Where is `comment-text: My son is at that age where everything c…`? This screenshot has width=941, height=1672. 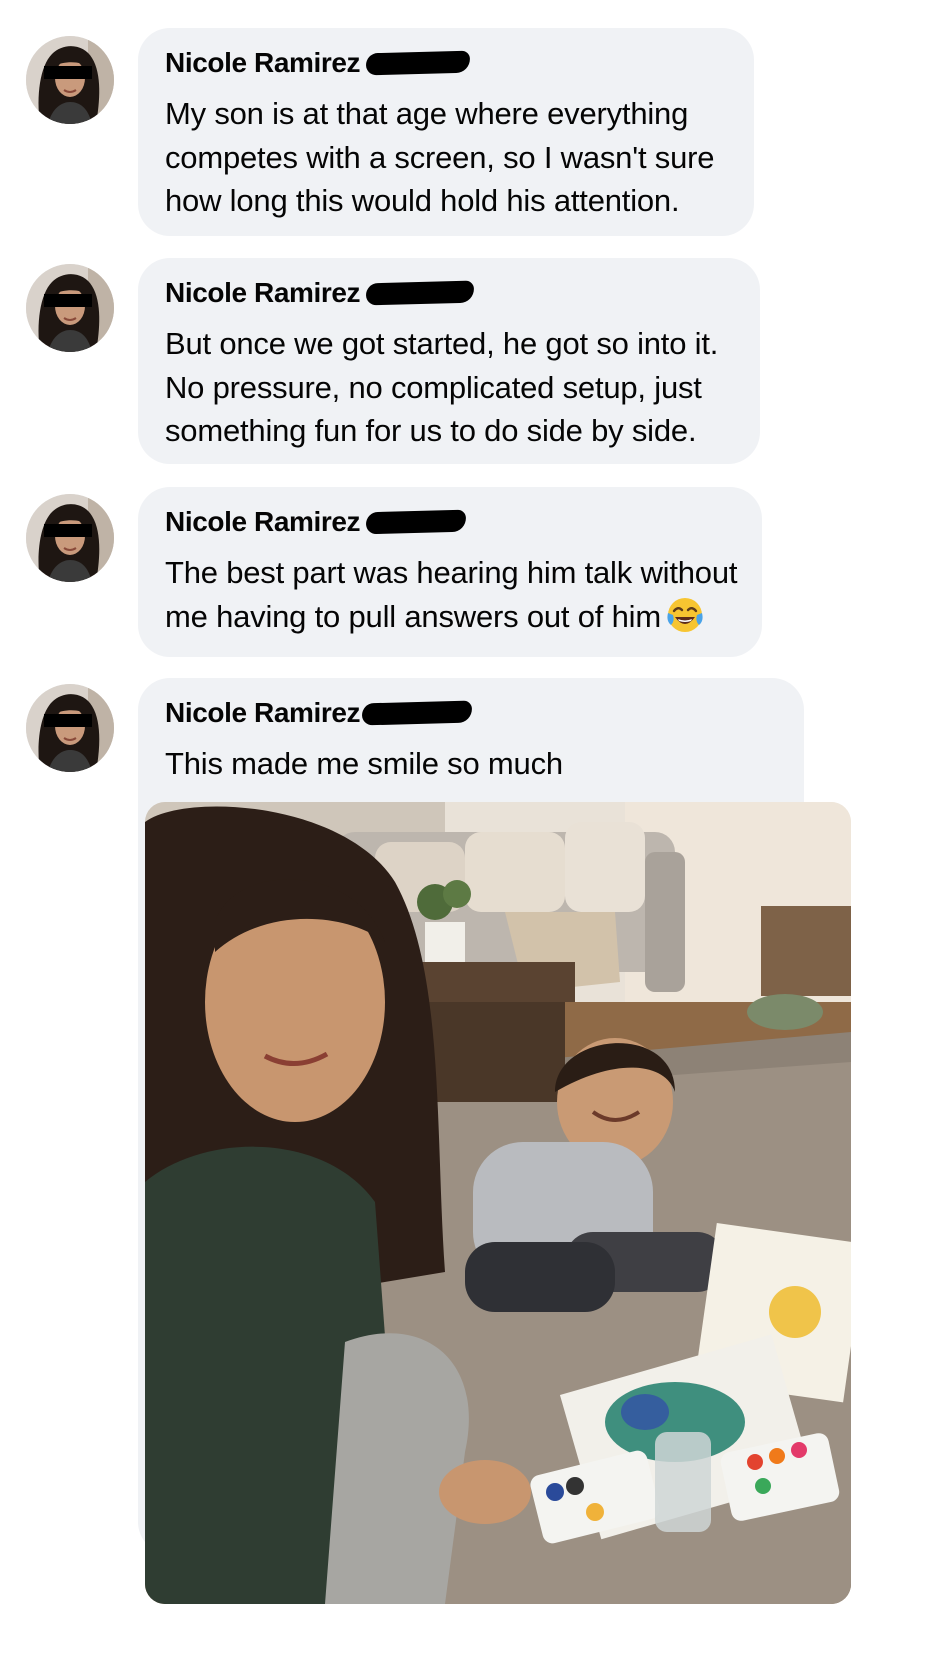 comment-text: My son is at that age where everything c… is located at coordinates (440, 157).